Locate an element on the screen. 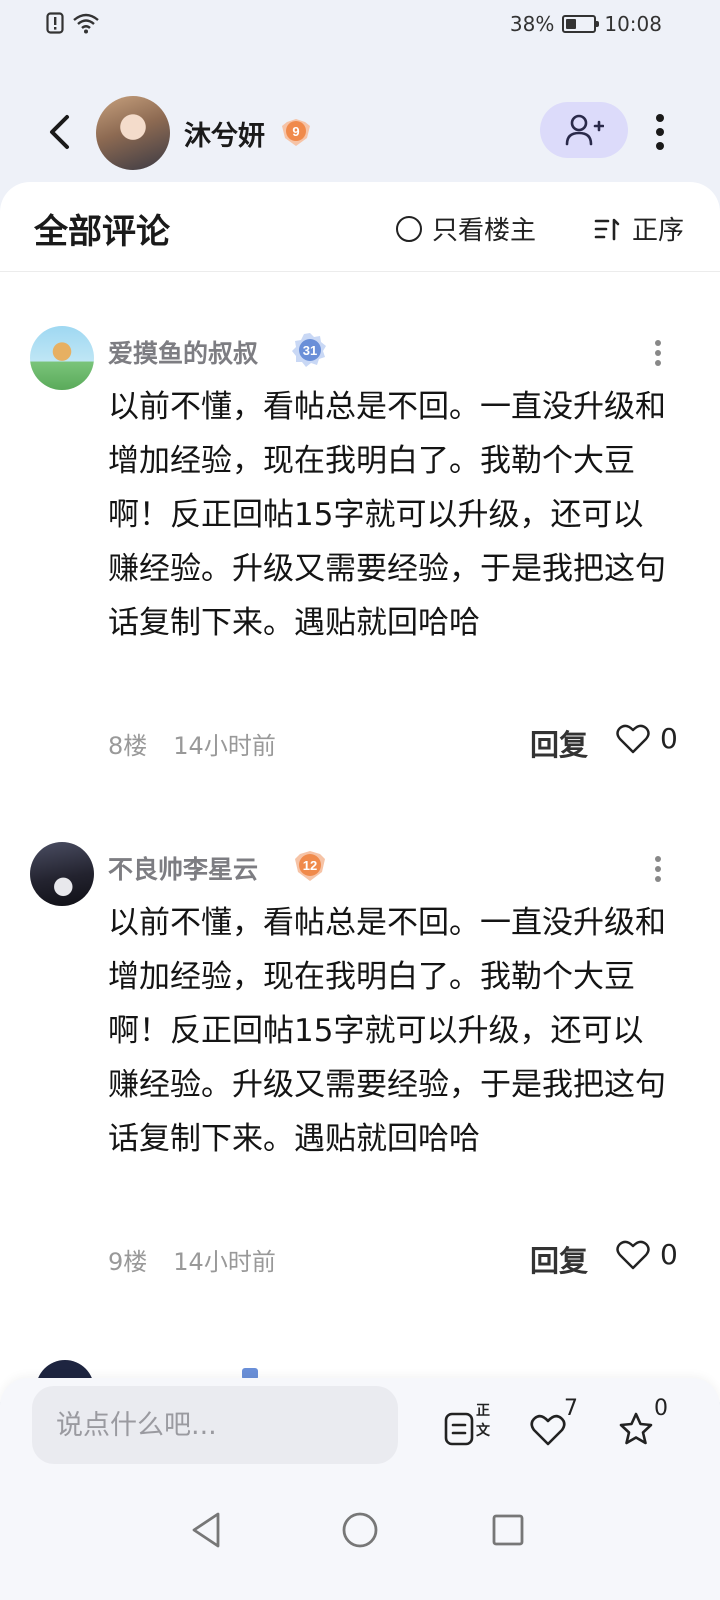 The height and width of the screenshot is (1600, 720). comment-username: 爱摸鱼的叔叔 is located at coordinates (183, 352).